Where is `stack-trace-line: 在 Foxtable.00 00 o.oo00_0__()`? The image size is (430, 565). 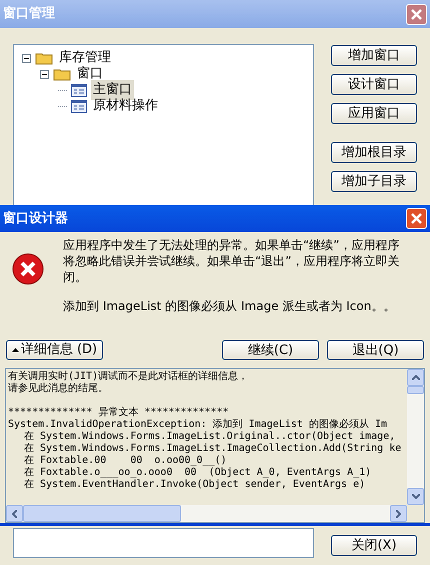 stack-trace-line: 在 Foxtable.00 00 o.oo00_0__() is located at coordinates (125, 460).